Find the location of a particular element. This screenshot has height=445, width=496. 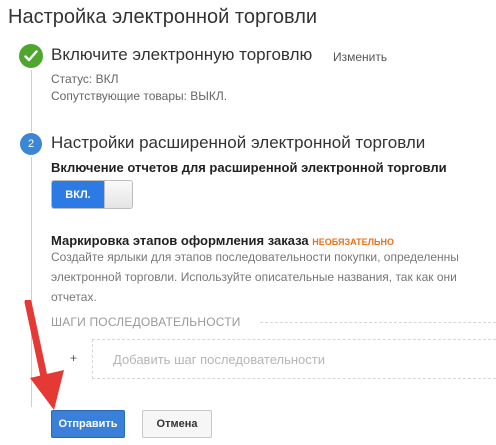

status-text: Статус: ВКЛ is located at coordinates (85, 79).